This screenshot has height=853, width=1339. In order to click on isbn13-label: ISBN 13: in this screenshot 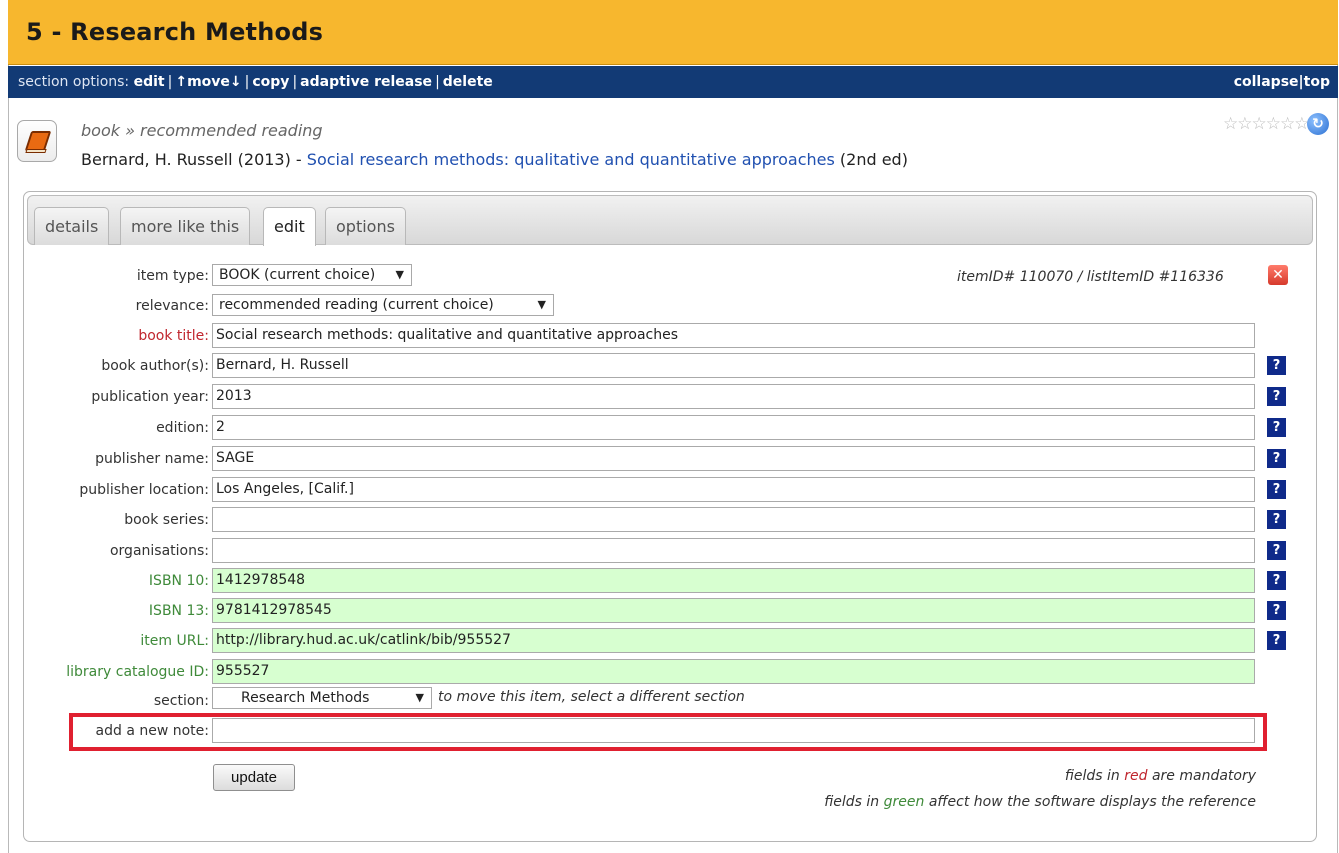, I will do `click(178, 611)`.